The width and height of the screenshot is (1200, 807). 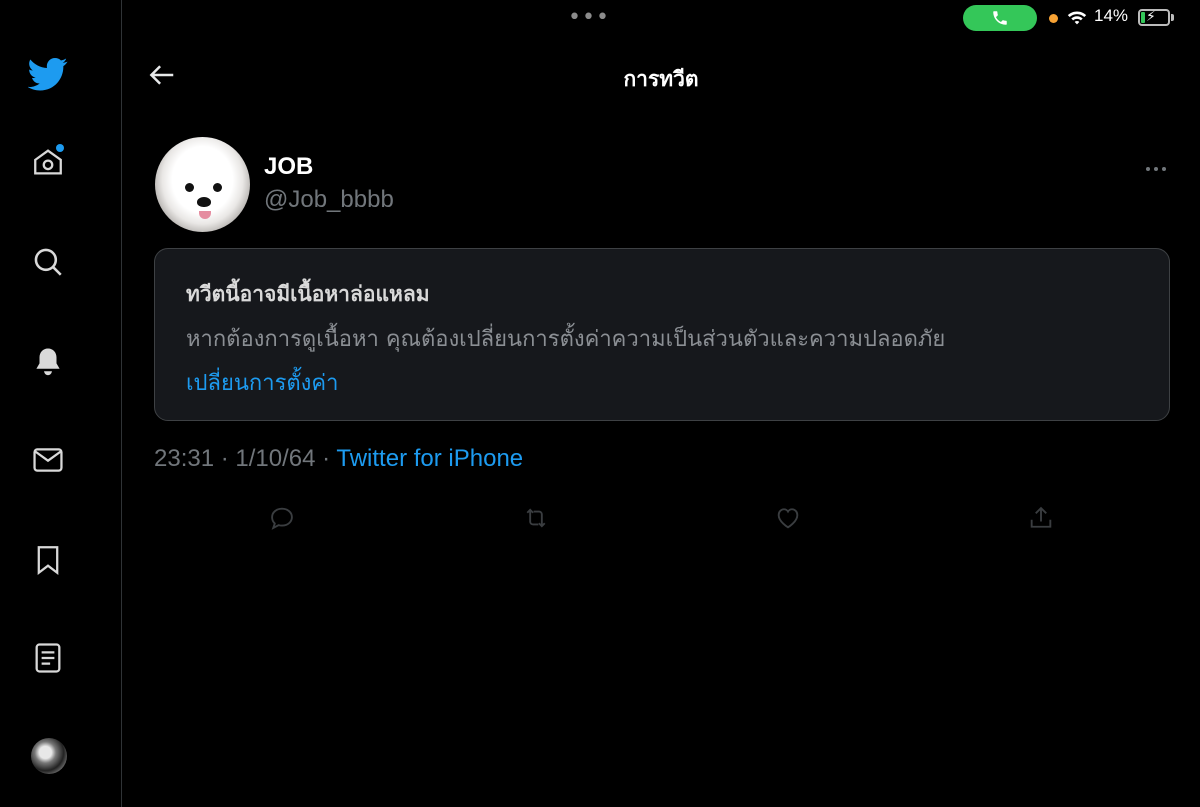 I want to click on share-icon, so click(x=1041, y=518).